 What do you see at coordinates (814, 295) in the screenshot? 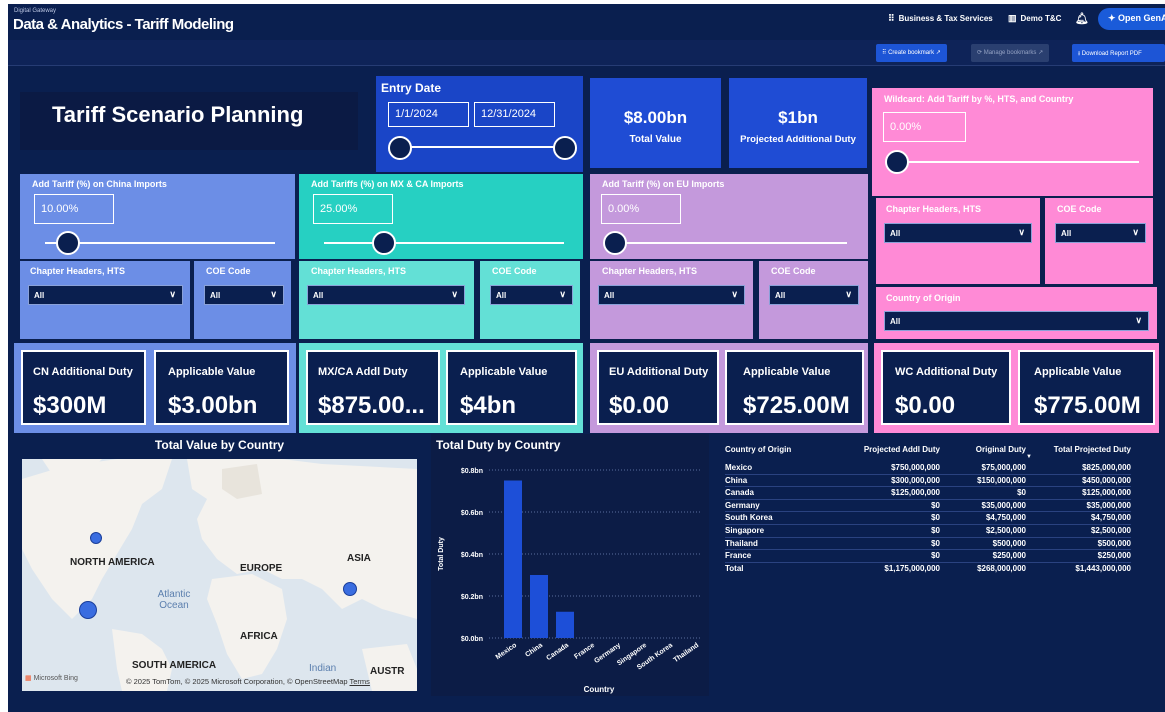
I see `eu-coe-select: All ∨` at bounding box center [814, 295].